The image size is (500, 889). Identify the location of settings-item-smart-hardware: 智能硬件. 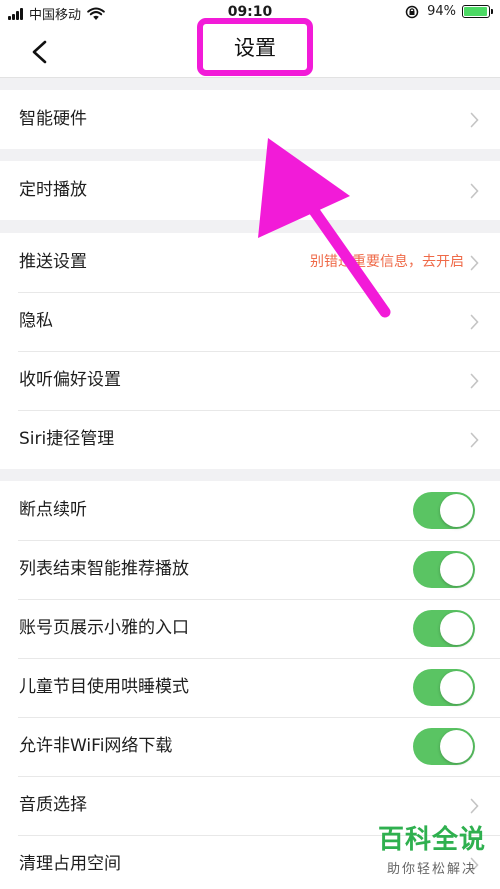
(250, 119).